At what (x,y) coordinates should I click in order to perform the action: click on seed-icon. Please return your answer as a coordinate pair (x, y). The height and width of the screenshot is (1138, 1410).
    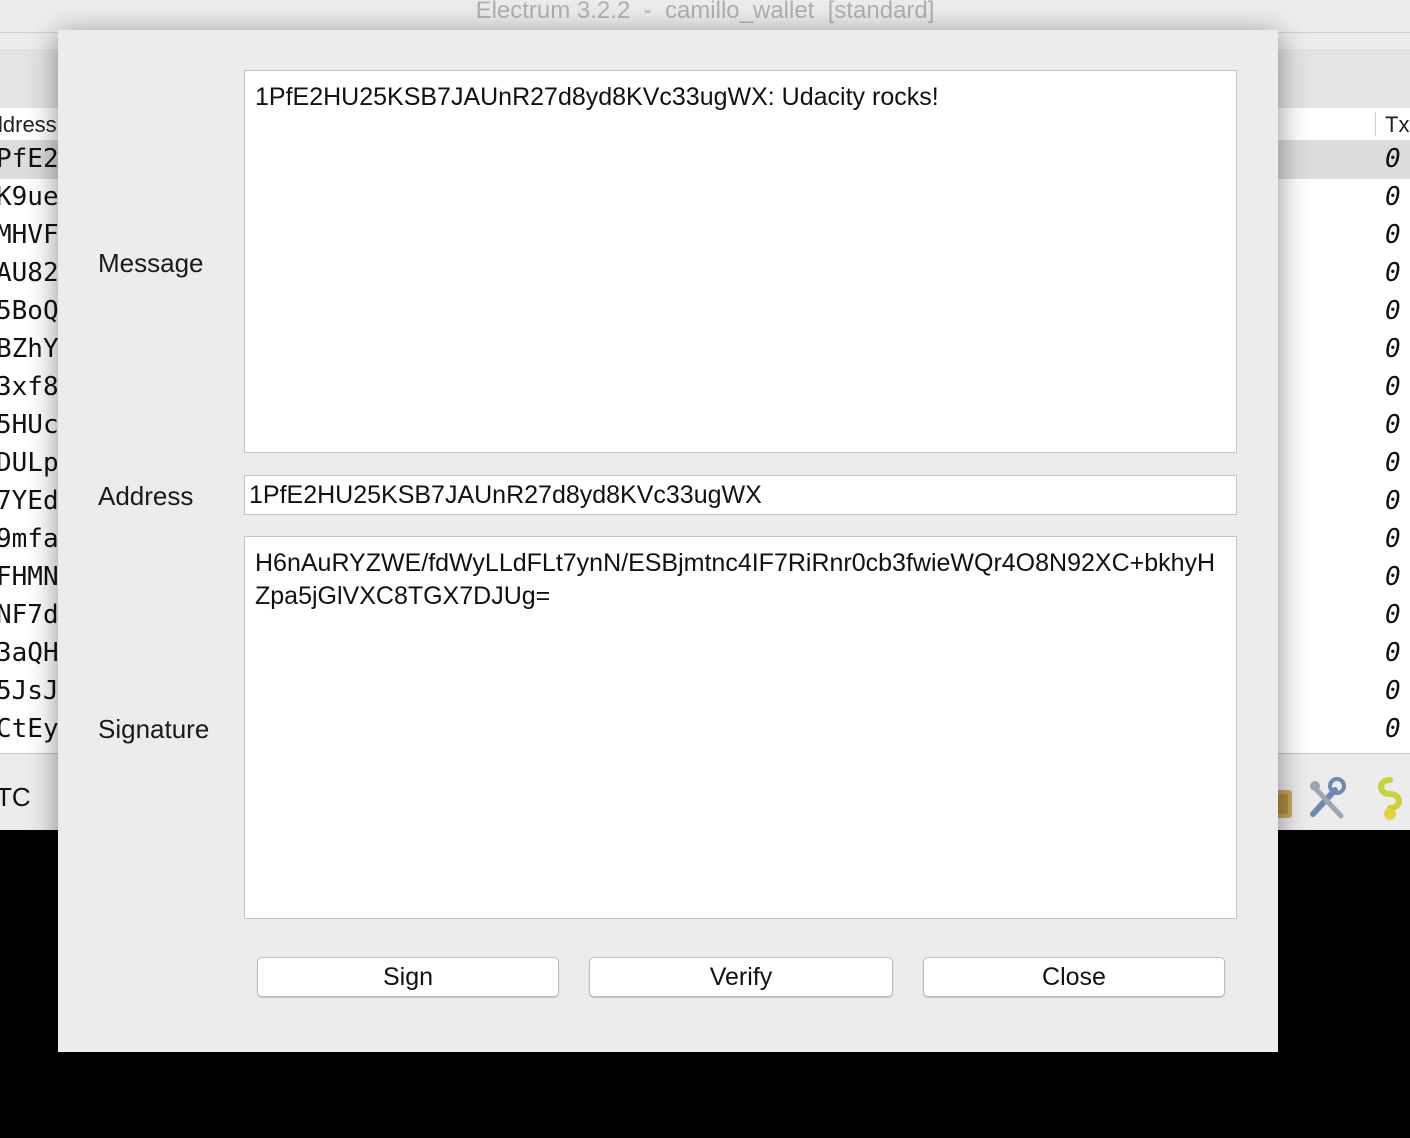
    Looking at the image, I should click on (1389, 798).